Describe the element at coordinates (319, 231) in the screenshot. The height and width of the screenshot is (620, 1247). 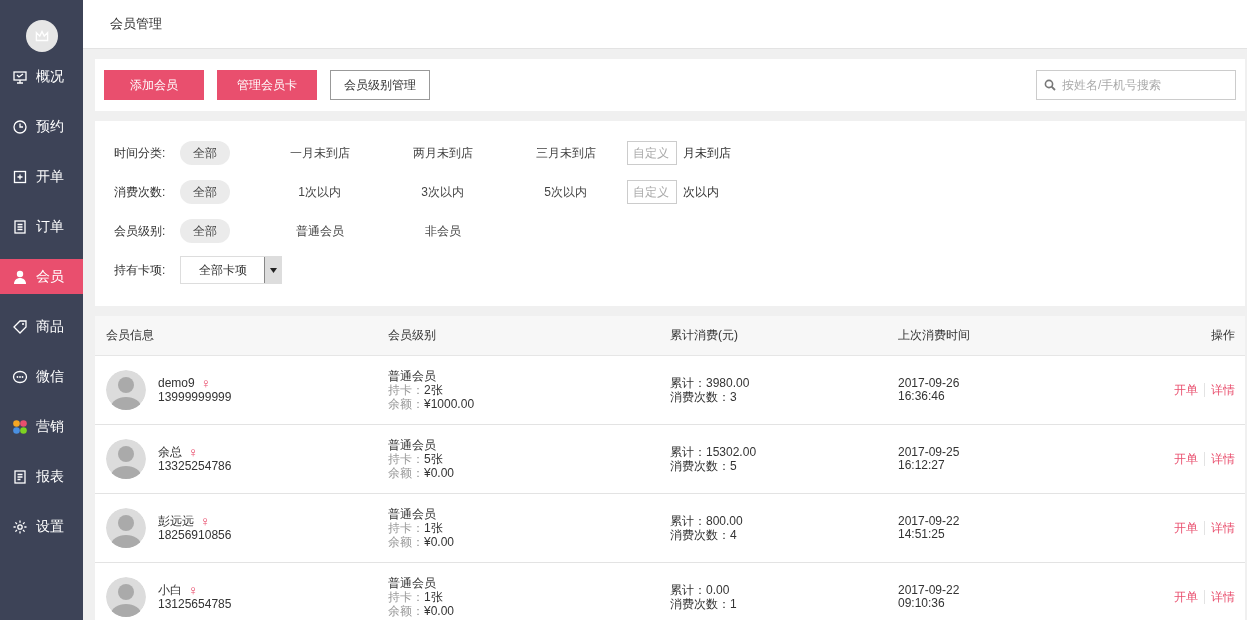
I see `filter-option: 普通会员` at that location.